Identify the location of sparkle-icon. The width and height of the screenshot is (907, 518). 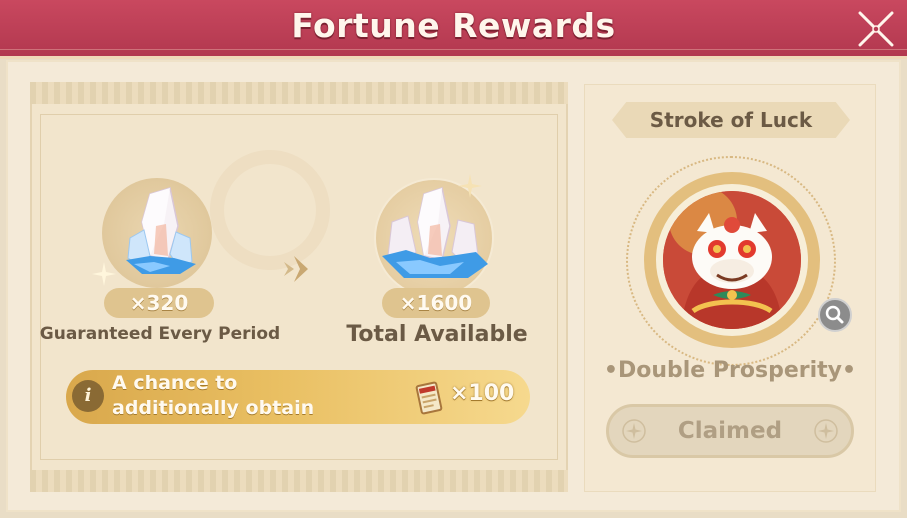
(104, 274).